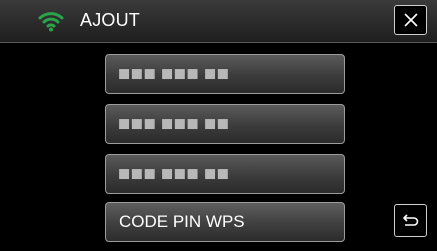  I want to click on close-button, so click(410, 20).